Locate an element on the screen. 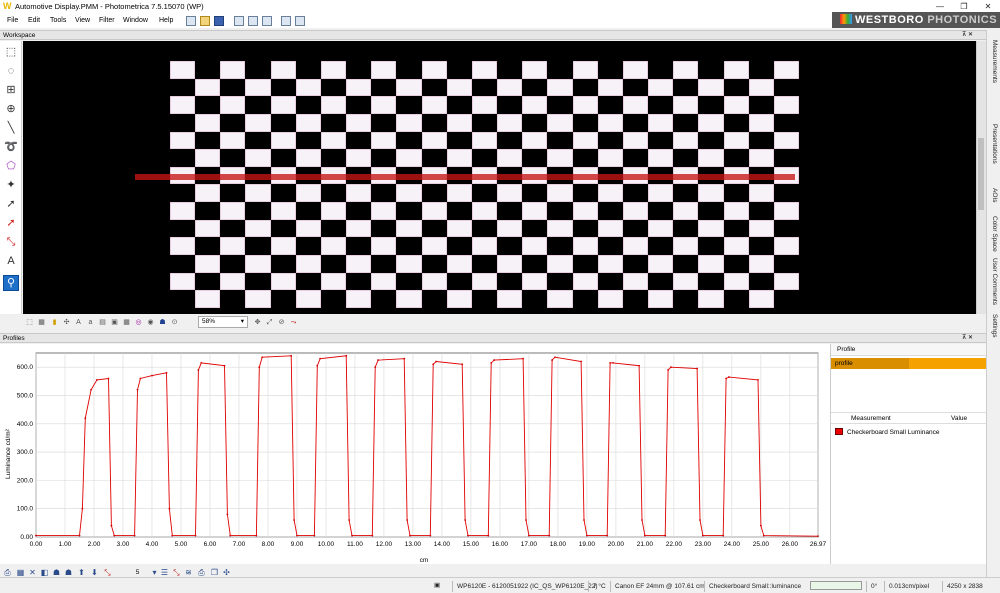  wave-icon: ≋ is located at coordinates (188, 572).